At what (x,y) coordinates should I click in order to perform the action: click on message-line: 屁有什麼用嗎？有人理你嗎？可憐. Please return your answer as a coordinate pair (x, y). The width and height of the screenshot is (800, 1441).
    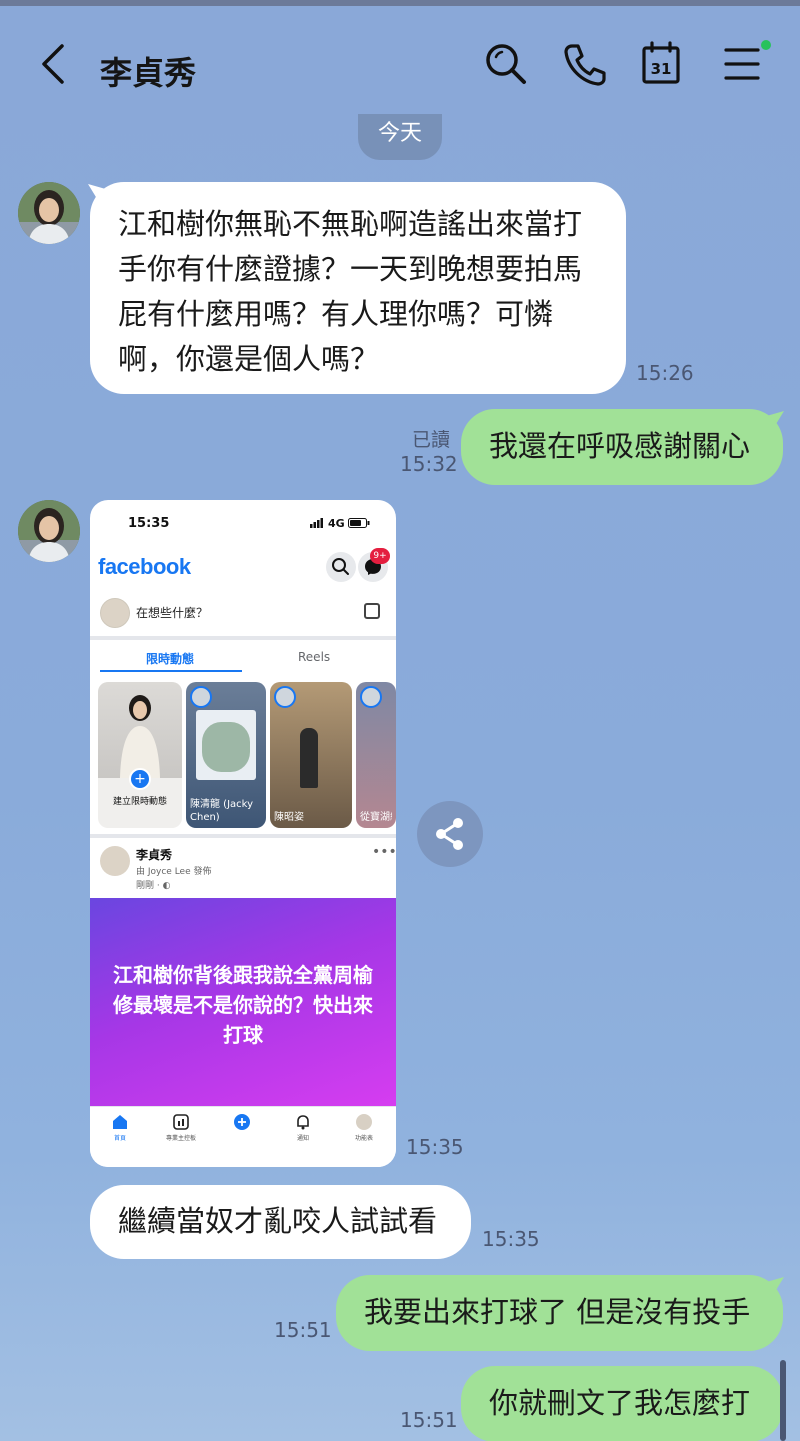
    Looking at the image, I should click on (336, 314).